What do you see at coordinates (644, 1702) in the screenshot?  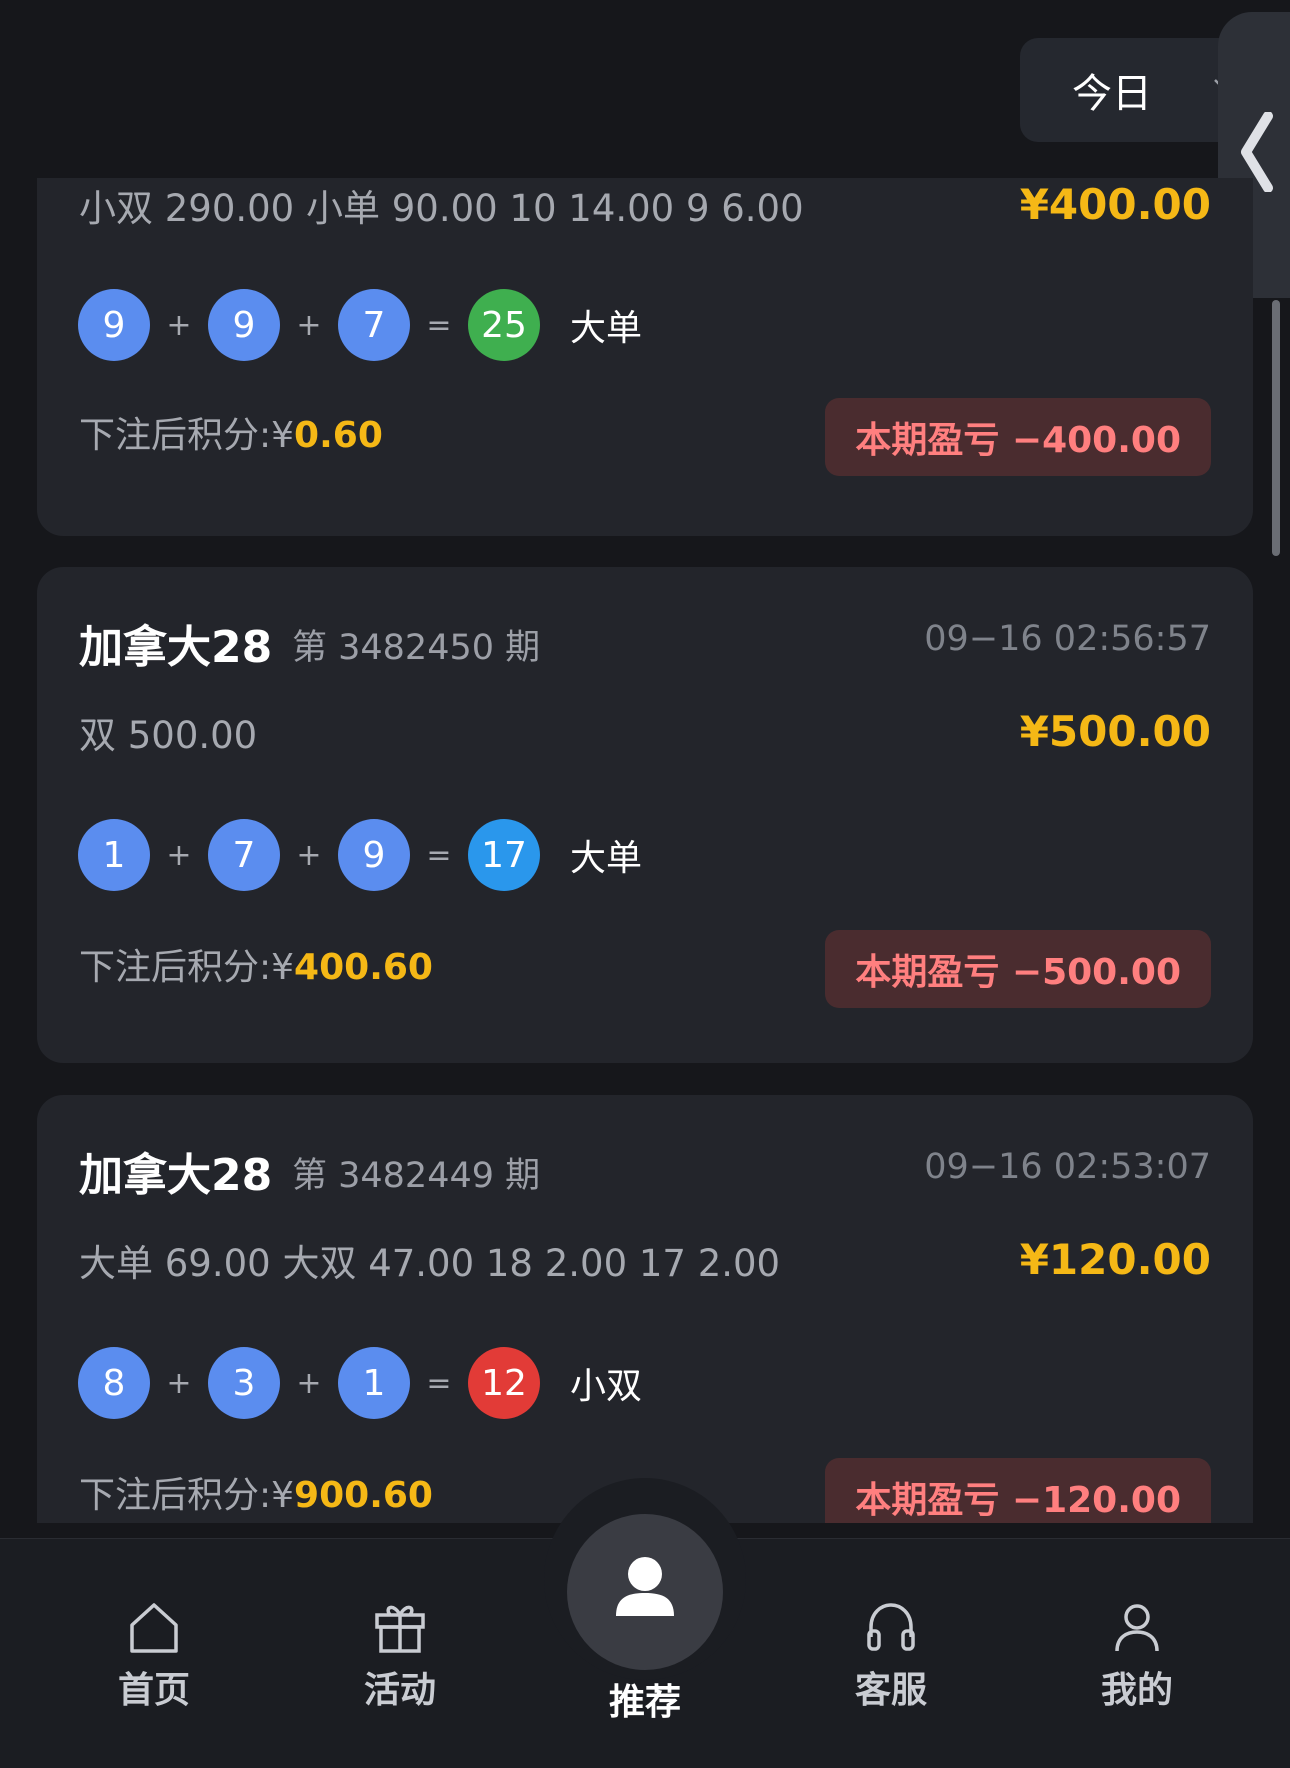 I see `tab-recommend-label: 推荐` at bounding box center [644, 1702].